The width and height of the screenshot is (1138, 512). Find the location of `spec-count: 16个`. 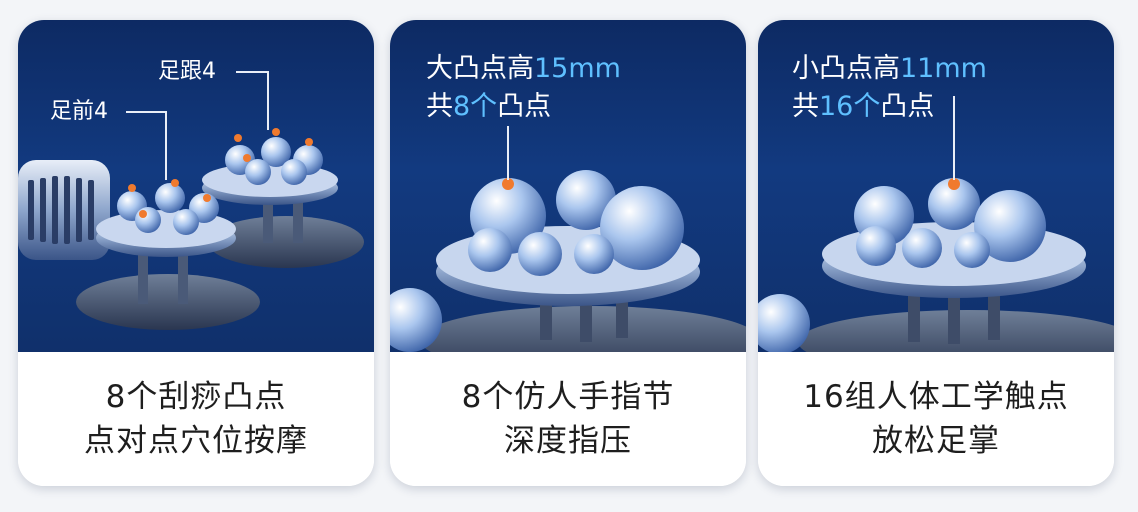

spec-count: 16个 is located at coordinates (850, 106).